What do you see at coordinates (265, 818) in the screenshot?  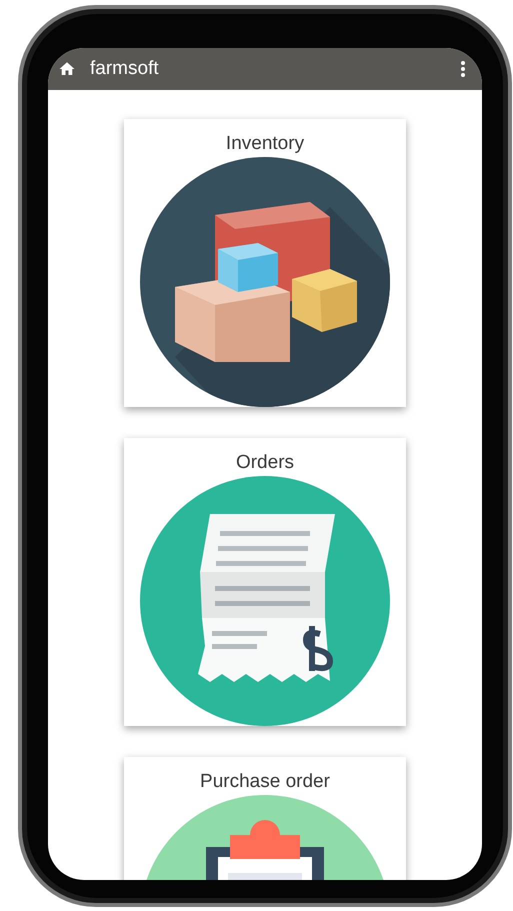 I see `menu-tile: Purchase order` at bounding box center [265, 818].